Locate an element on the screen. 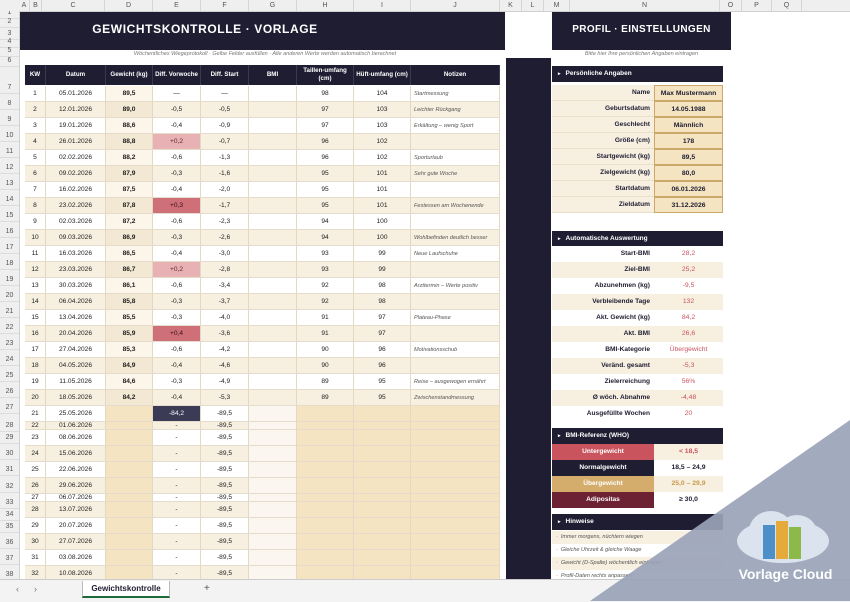  row-header: 33 is located at coordinates (9, 503).